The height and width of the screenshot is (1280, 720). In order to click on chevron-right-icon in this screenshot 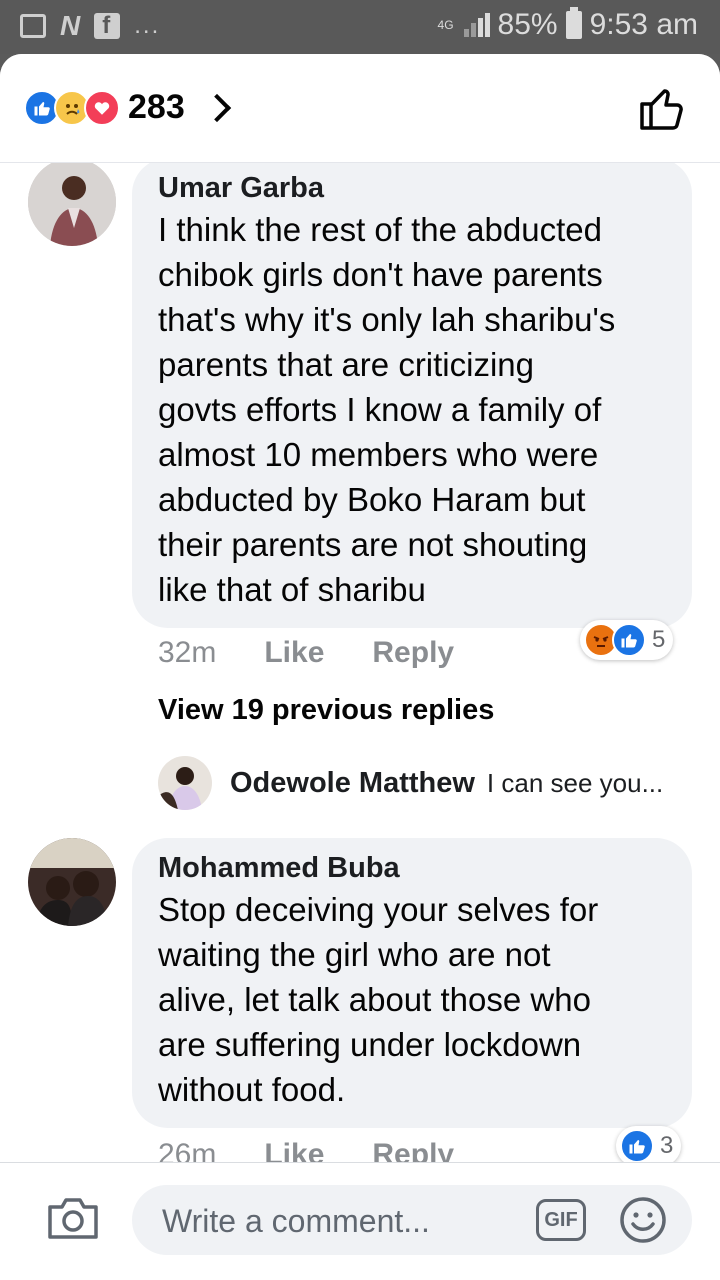, I will do `click(216, 107)`.